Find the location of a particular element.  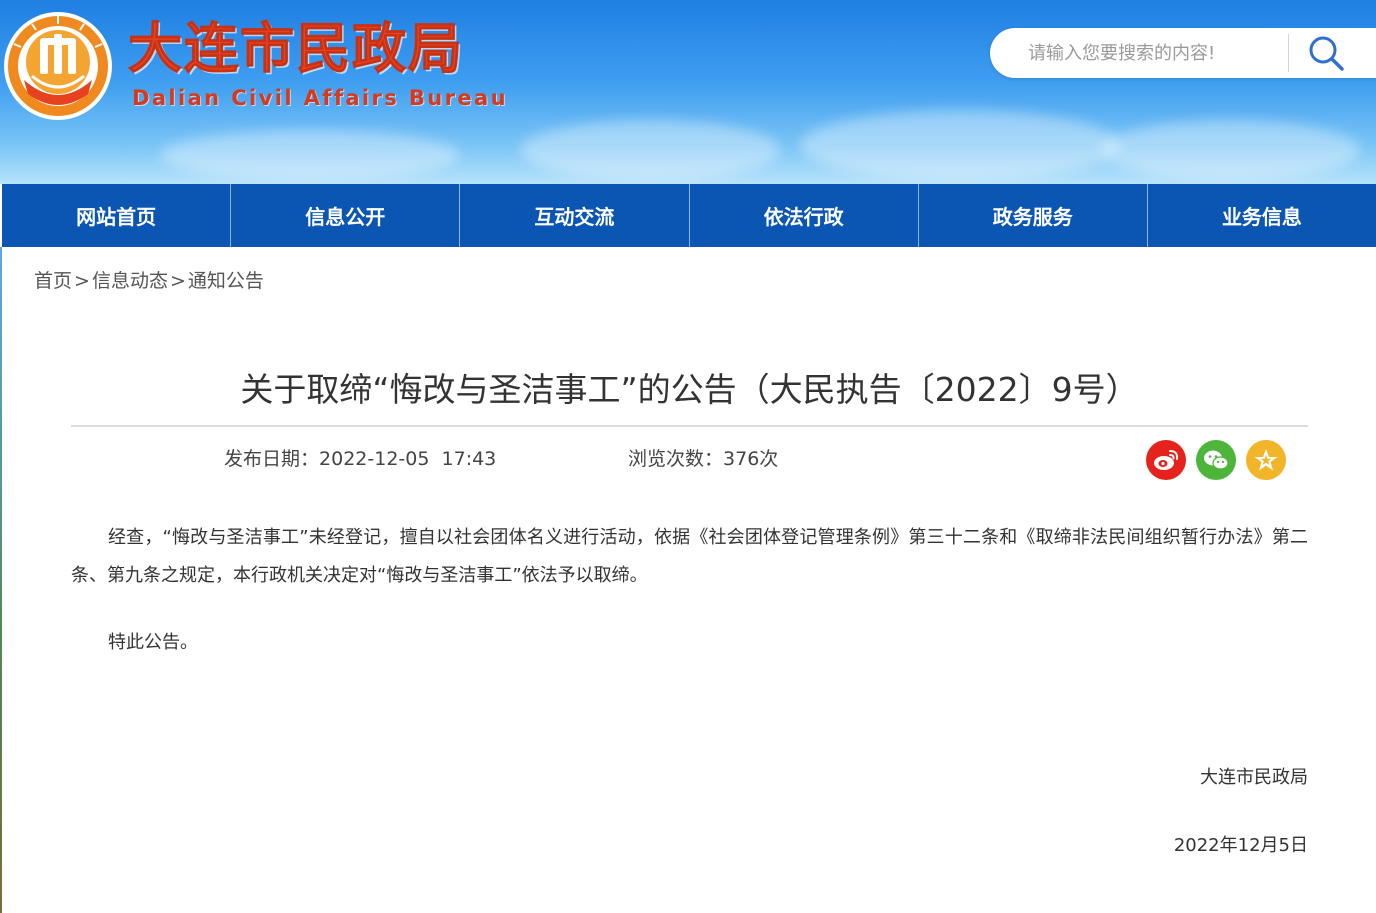

view-count-label: 浏览次数： is located at coordinates (676, 459).